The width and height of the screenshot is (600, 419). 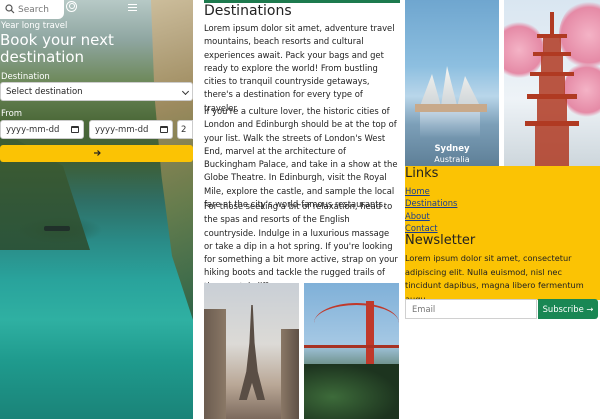 What do you see at coordinates (132, 7) in the screenshot?
I see `menu-icon` at bounding box center [132, 7].